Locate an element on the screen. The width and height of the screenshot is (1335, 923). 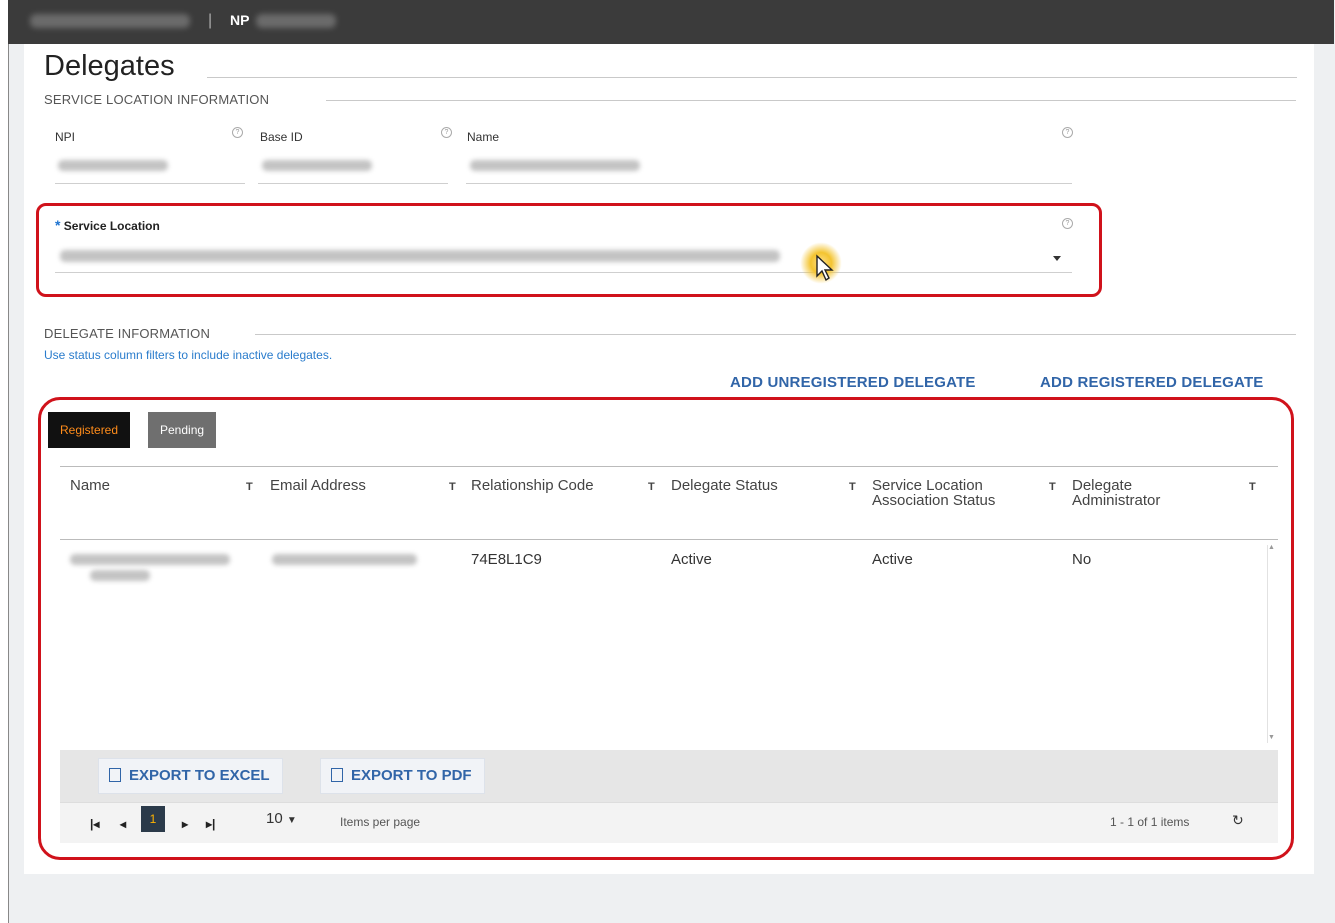
name-underline is located at coordinates (769, 183).